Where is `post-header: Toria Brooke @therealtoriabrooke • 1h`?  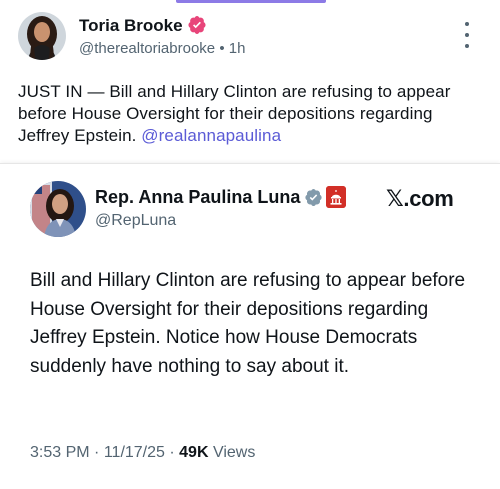
post-header: Toria Brooke @therealtoriabrooke • 1h is located at coordinates (250, 37).